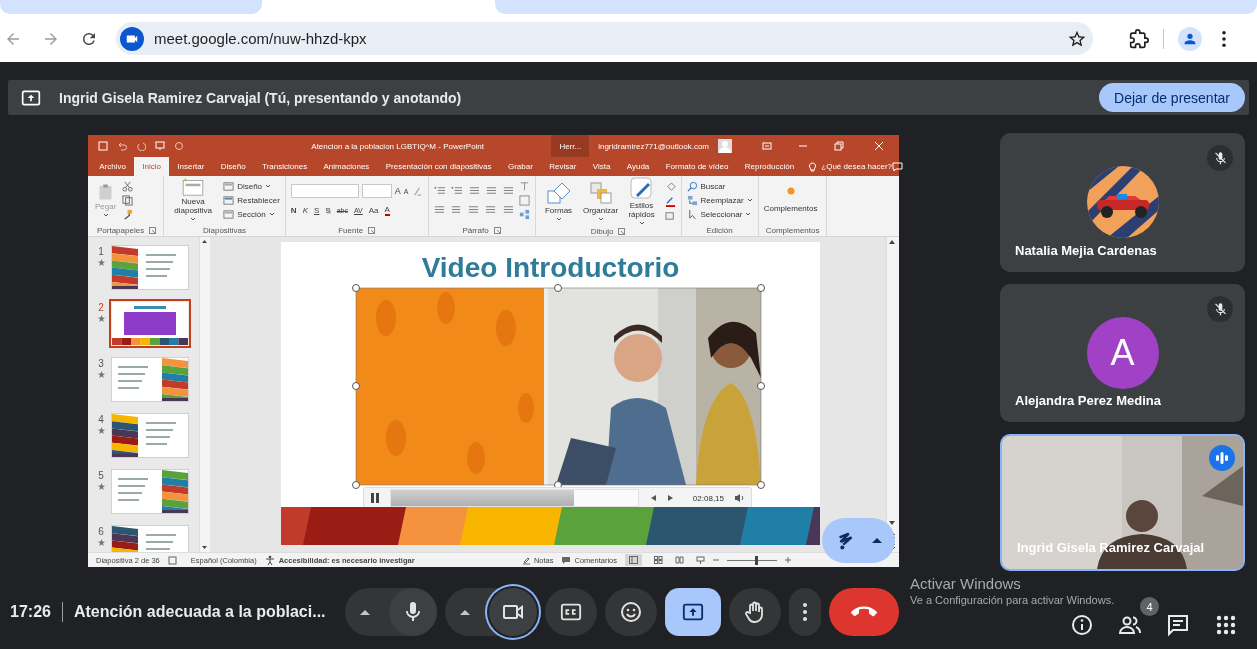 The image size is (1257, 649). What do you see at coordinates (251, 200) in the screenshot?
I see `ribbon-menu-button: Restablecer` at bounding box center [251, 200].